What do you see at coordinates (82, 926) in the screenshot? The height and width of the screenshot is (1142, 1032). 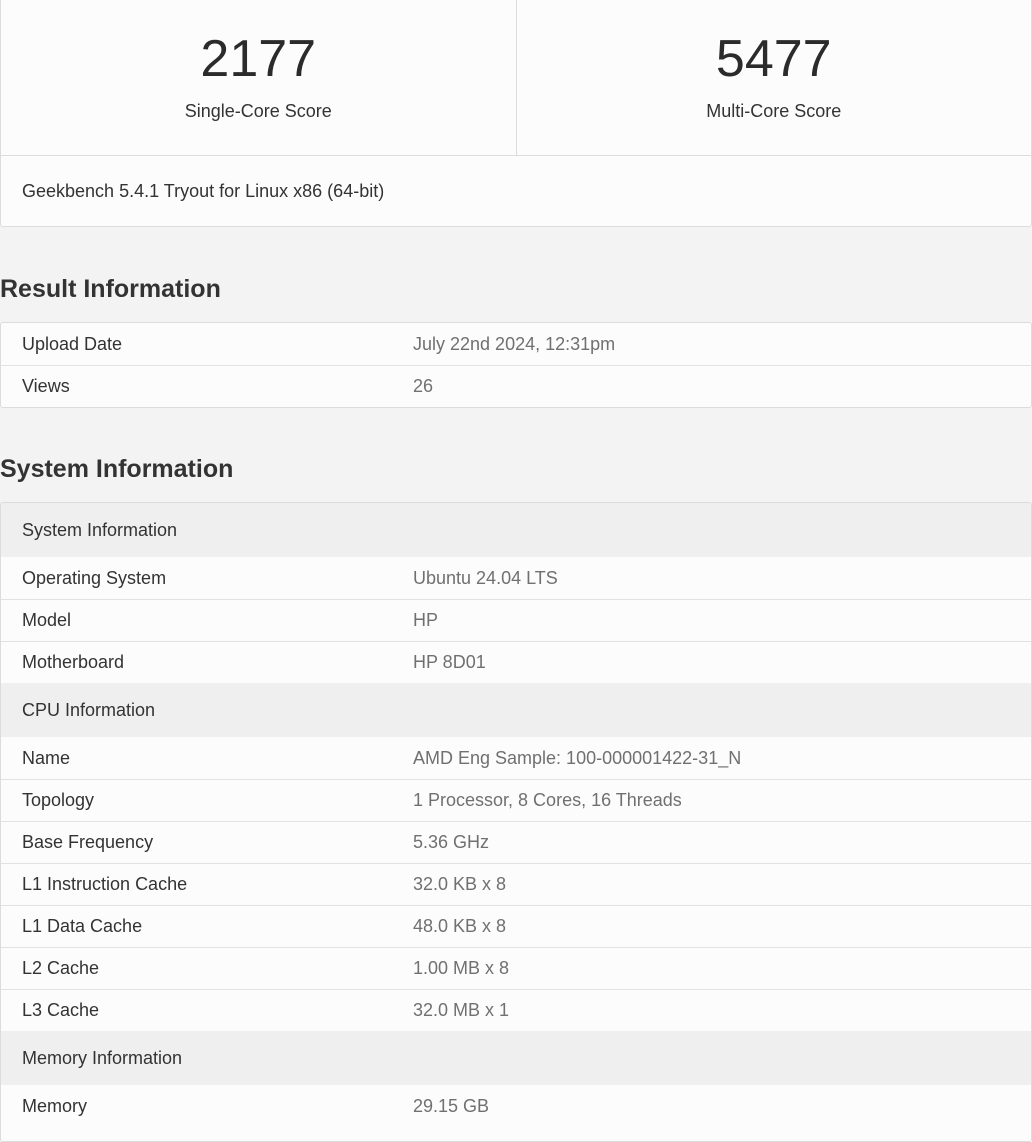 I see `row-key: L1 Data Cache` at bounding box center [82, 926].